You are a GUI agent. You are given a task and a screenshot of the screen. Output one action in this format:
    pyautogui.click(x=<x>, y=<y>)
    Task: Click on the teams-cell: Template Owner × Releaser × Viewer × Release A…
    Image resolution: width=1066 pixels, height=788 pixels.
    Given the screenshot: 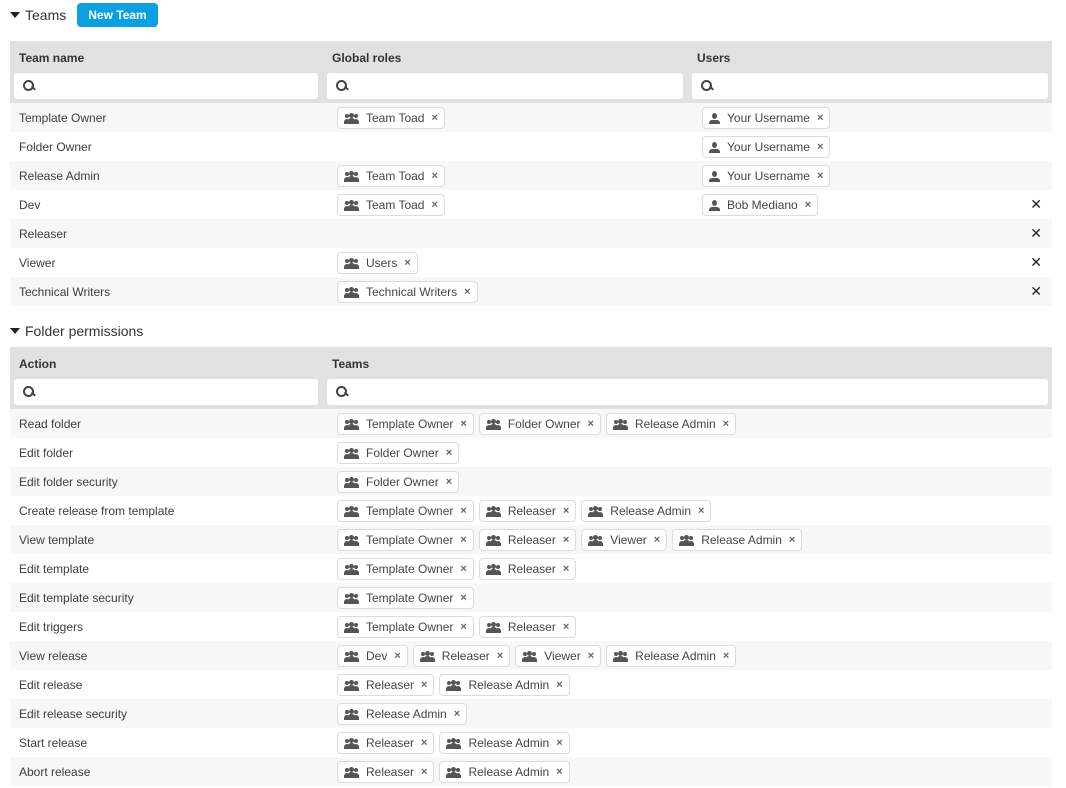 What is the action you would take?
    pyautogui.click(x=570, y=540)
    